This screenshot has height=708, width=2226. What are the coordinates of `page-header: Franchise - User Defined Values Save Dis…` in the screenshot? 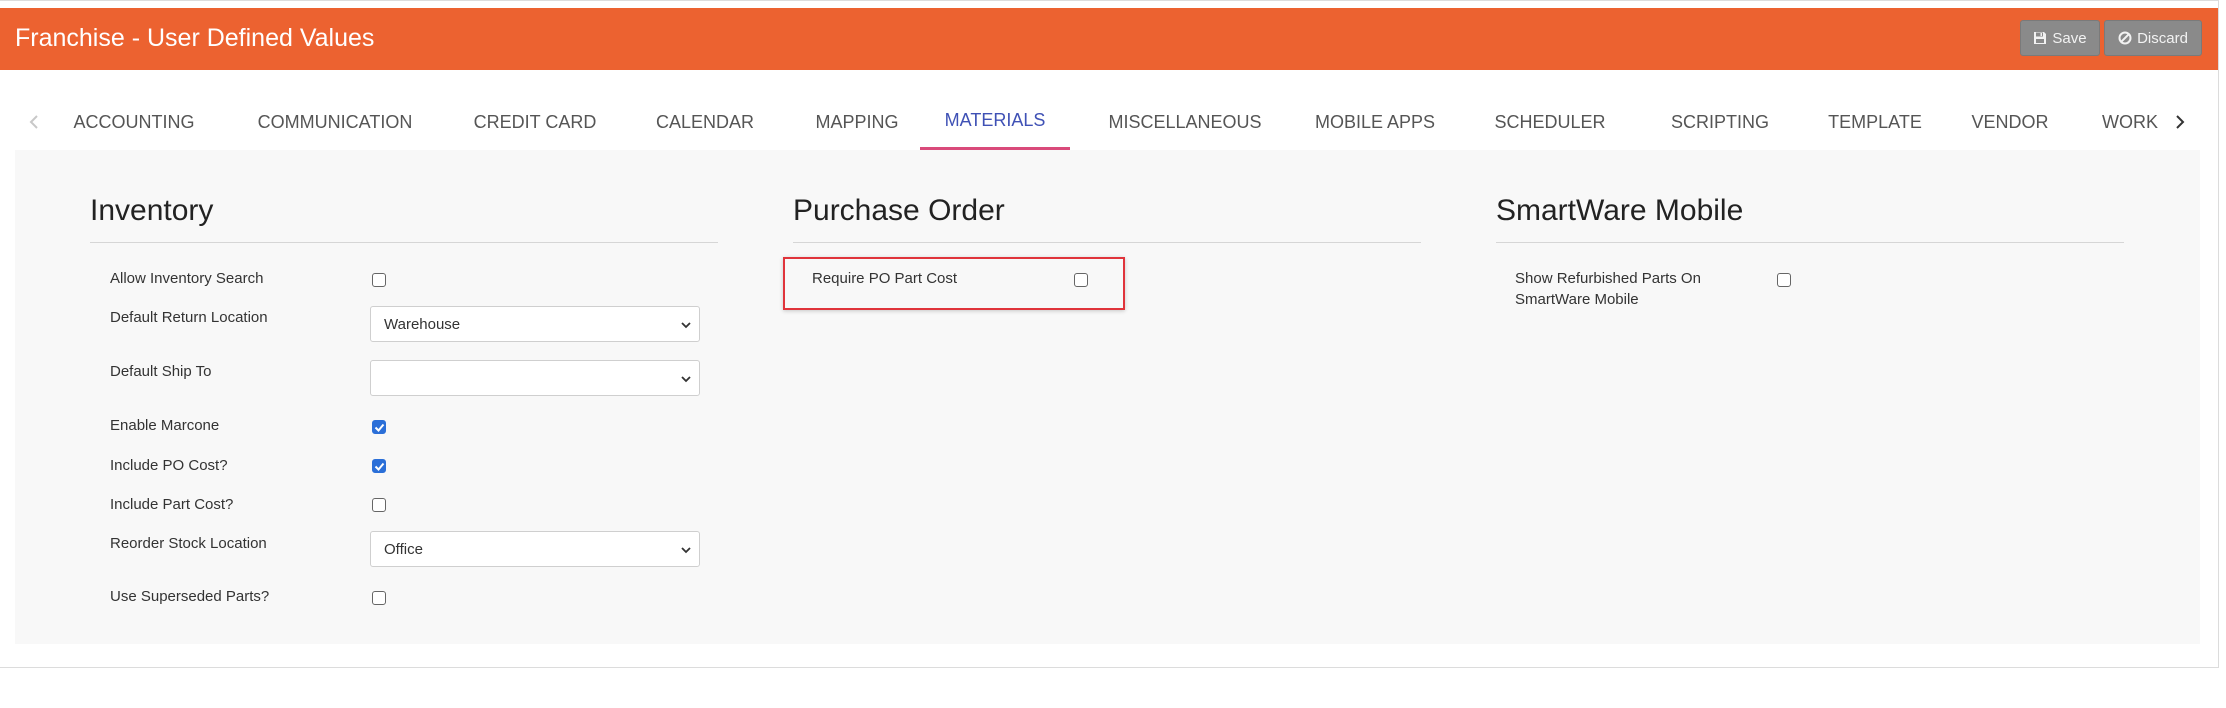 It's located at (1109, 39).